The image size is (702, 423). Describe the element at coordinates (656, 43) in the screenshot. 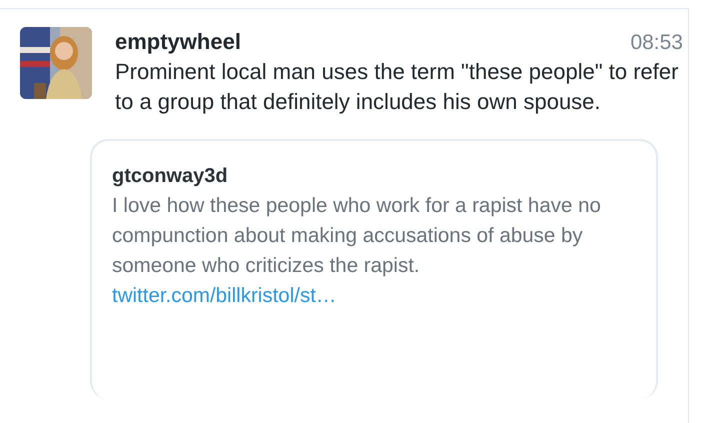

I see `timestamp: 08:53` at that location.